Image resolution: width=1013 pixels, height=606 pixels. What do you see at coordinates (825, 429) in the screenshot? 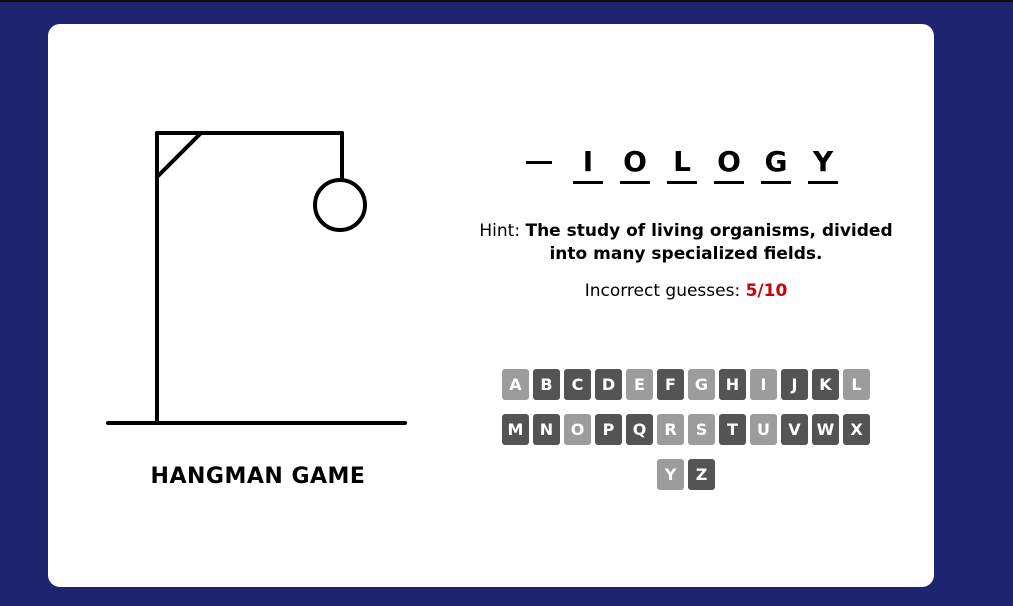
I see `key-w: W` at bounding box center [825, 429].